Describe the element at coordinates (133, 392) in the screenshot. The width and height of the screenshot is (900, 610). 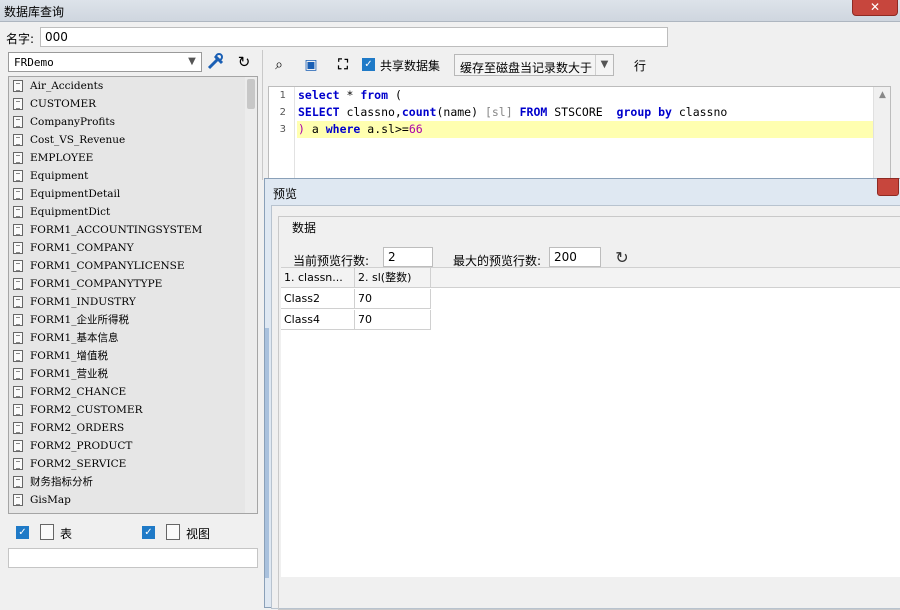
I see `table-list-item: FORM2_CHANCE` at that location.